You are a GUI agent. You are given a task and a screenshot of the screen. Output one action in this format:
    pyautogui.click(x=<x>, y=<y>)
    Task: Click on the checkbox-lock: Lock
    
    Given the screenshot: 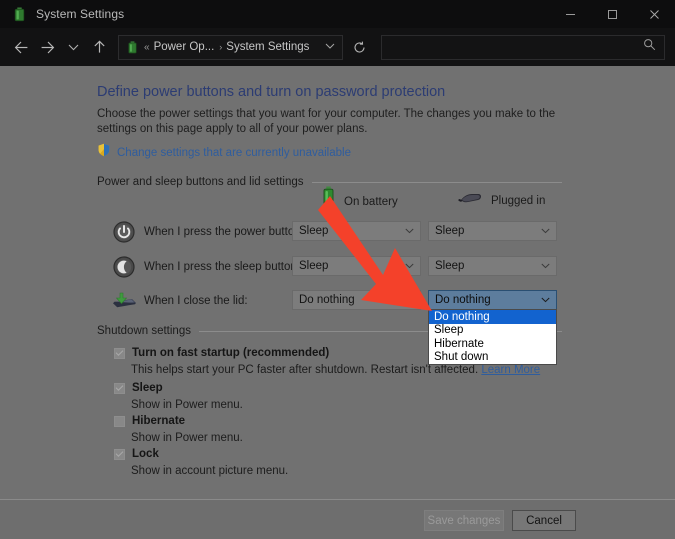 What is the action you would take?
    pyautogui.click(x=136, y=454)
    